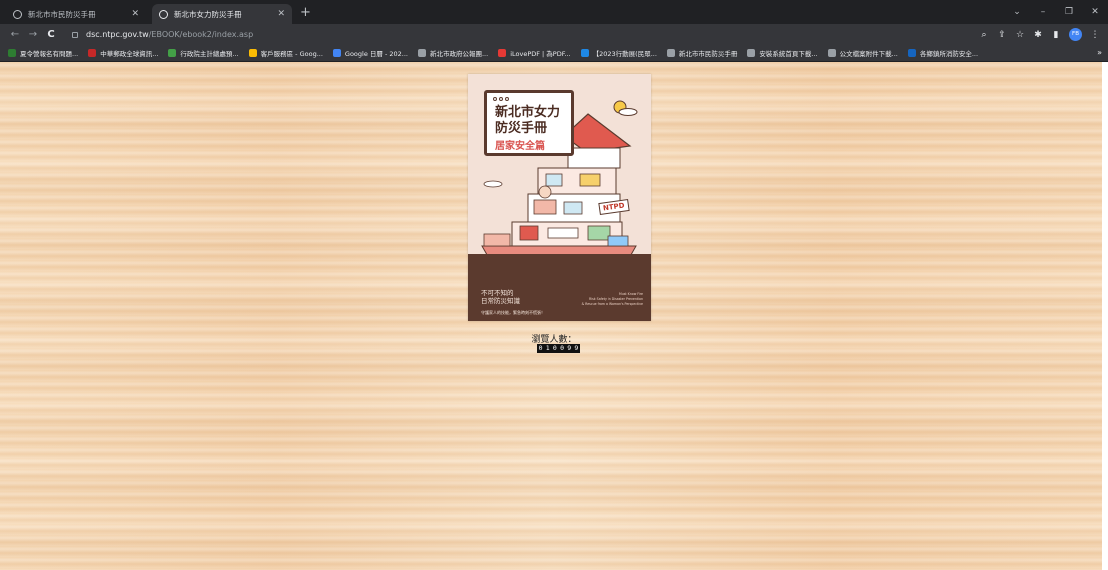  I want to click on bookmark-item: 新北市市民防災手冊, so click(702, 53).